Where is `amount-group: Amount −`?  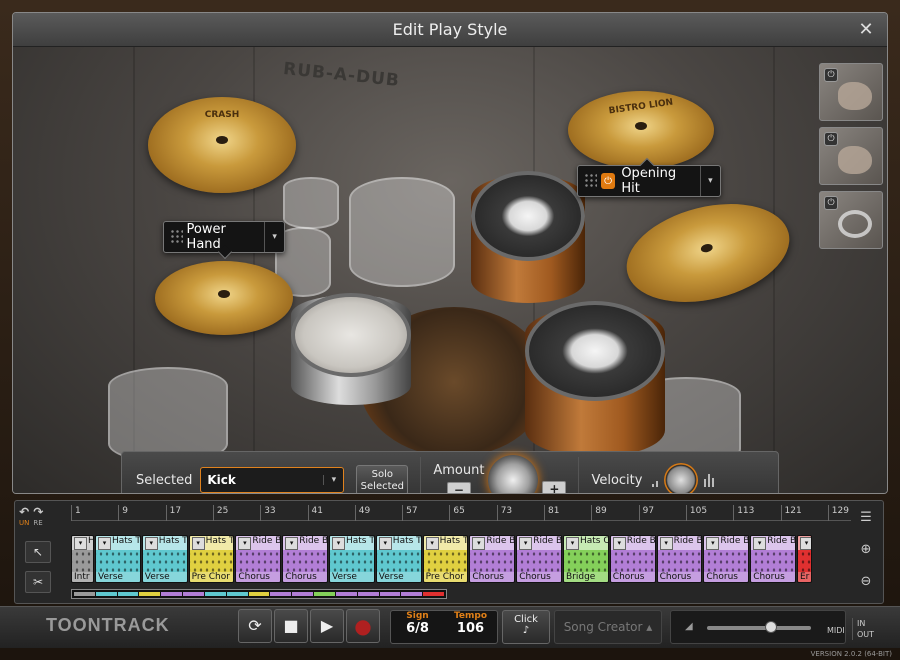
amount-group: Amount − is located at coordinates (458, 478).